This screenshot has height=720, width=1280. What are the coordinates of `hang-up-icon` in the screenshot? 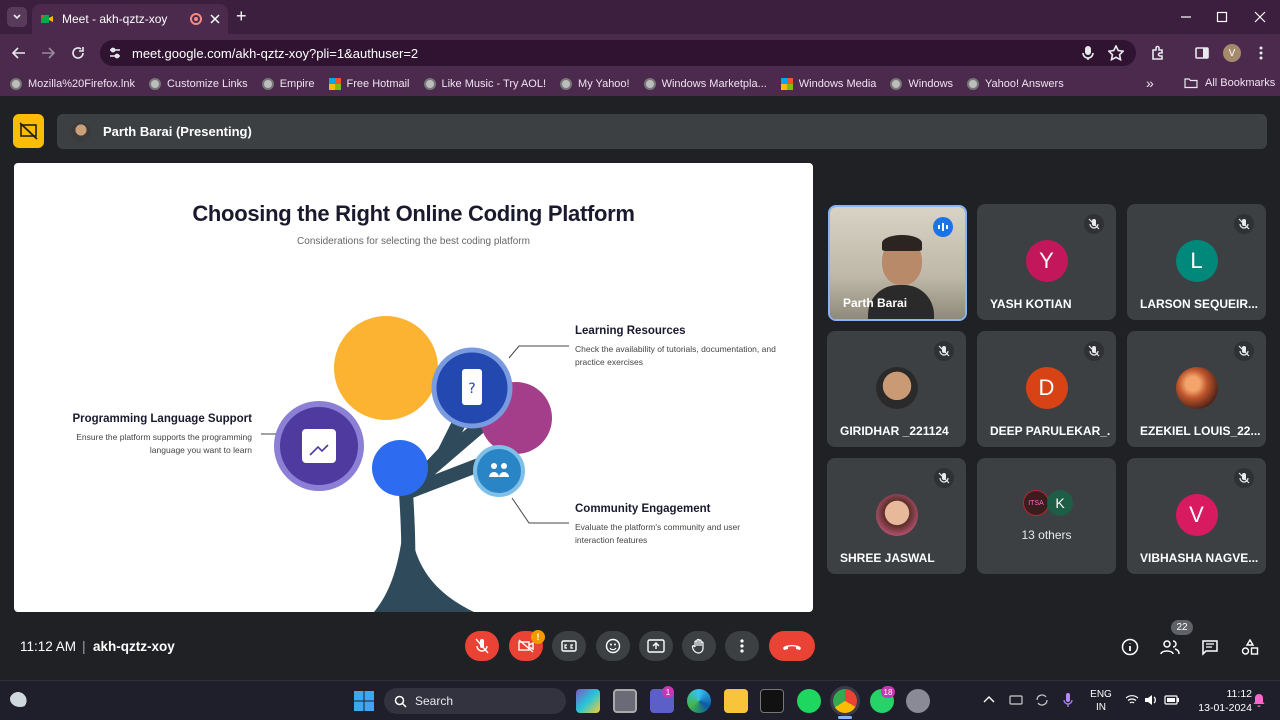 It's located at (792, 647).